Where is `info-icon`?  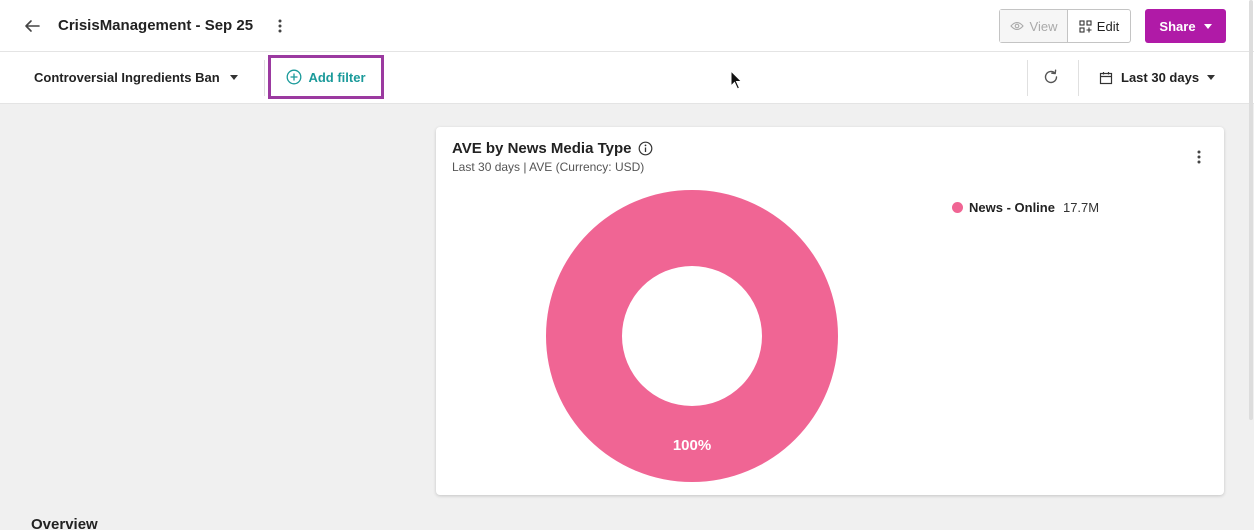
info-icon is located at coordinates (645, 148).